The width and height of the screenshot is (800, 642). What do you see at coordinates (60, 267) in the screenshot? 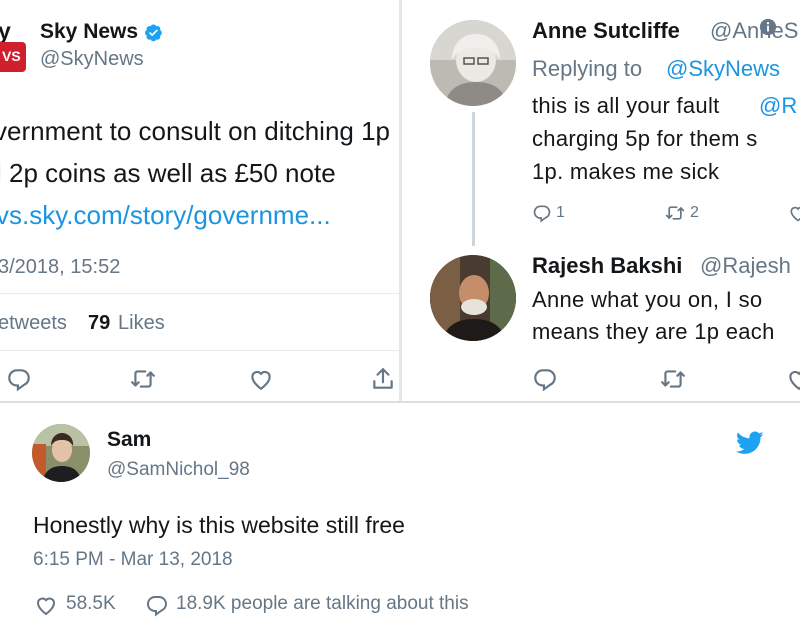
I see `tweet-timestamp: 3/2018, 15:52` at bounding box center [60, 267].